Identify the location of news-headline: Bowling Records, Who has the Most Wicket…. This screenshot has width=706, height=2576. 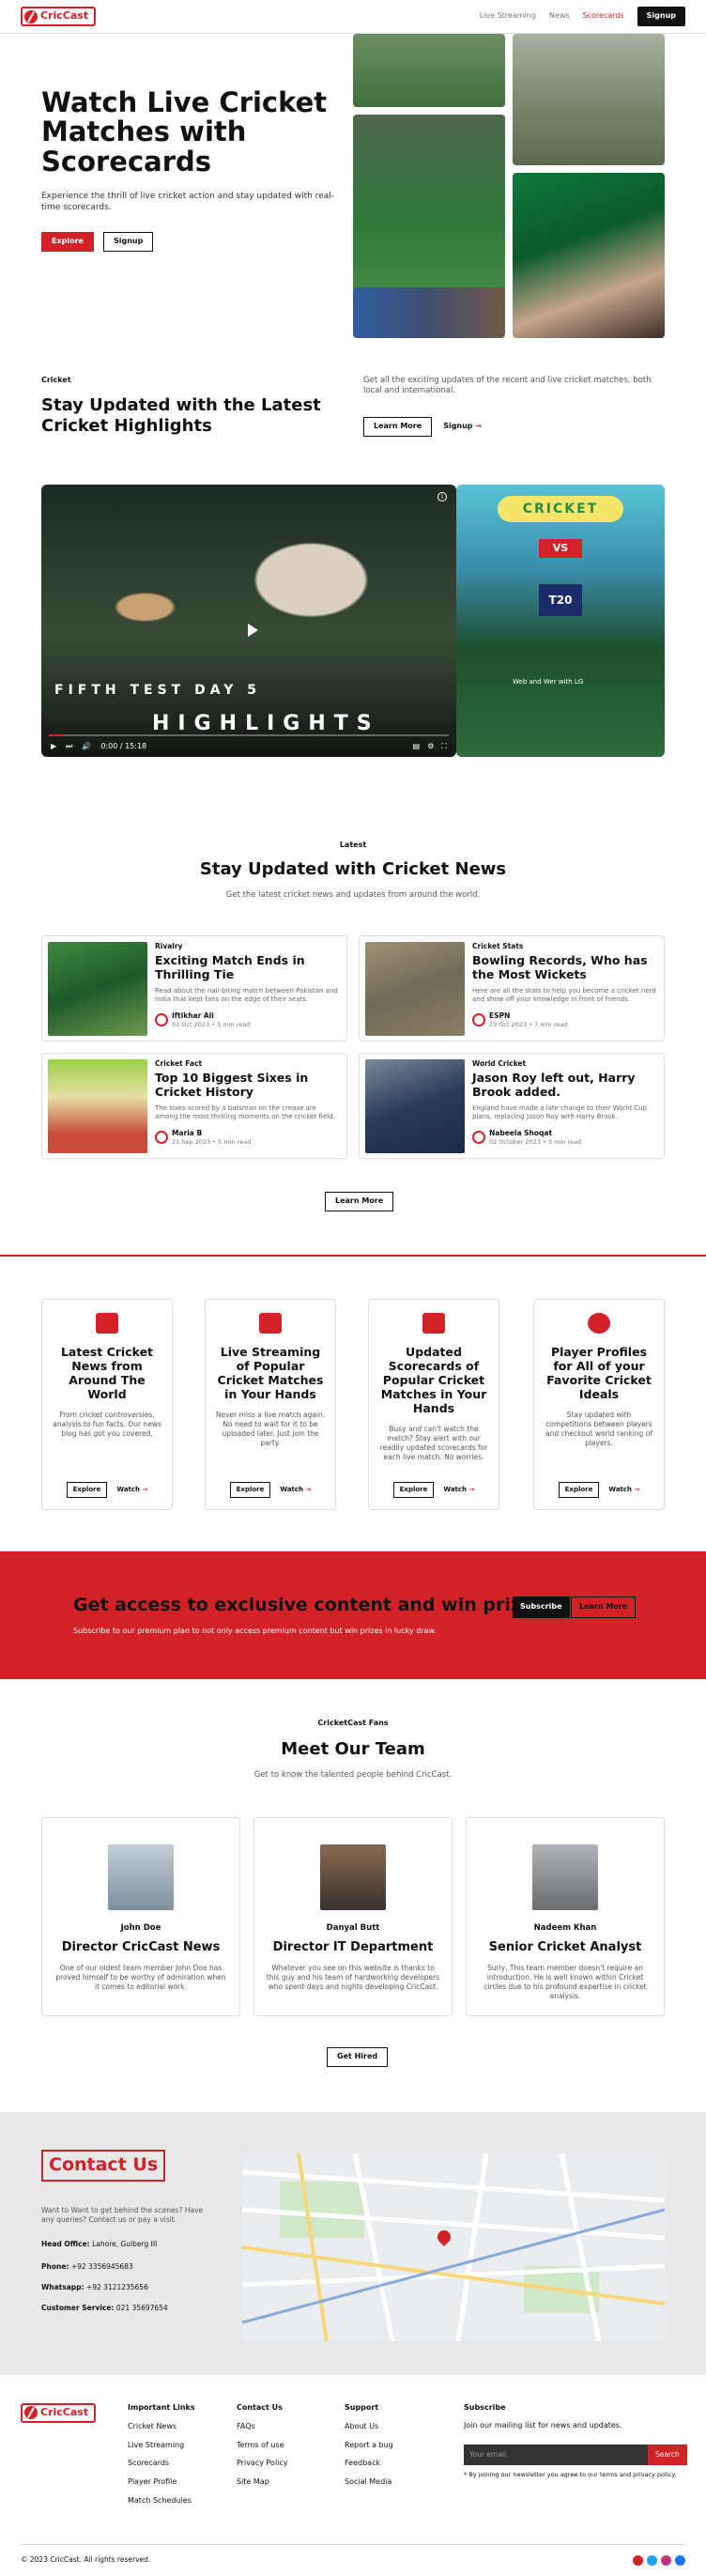
(565, 967).